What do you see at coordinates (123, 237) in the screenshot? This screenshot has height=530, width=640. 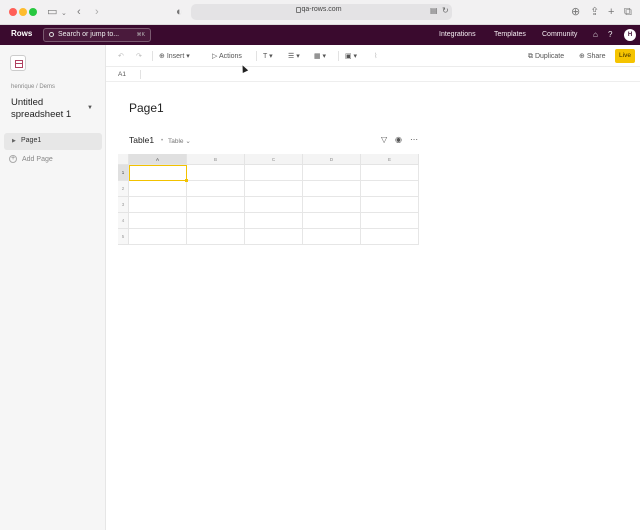 I see `row-header-5: 5` at bounding box center [123, 237].